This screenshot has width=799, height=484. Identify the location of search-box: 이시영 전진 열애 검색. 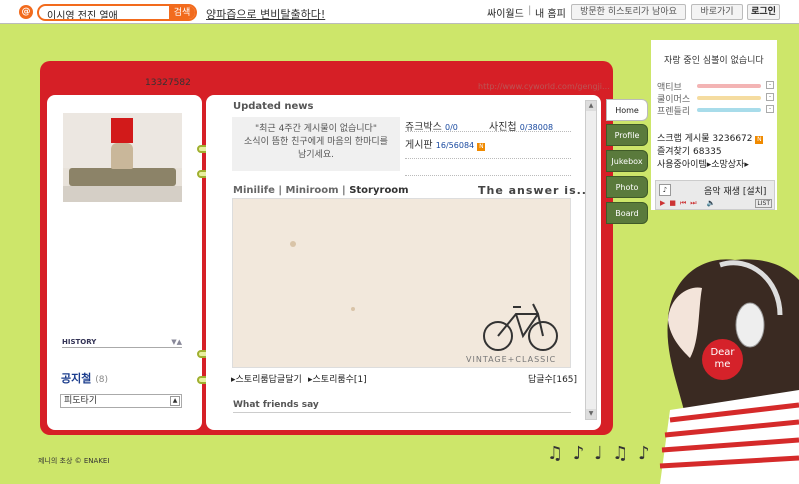
(117, 12).